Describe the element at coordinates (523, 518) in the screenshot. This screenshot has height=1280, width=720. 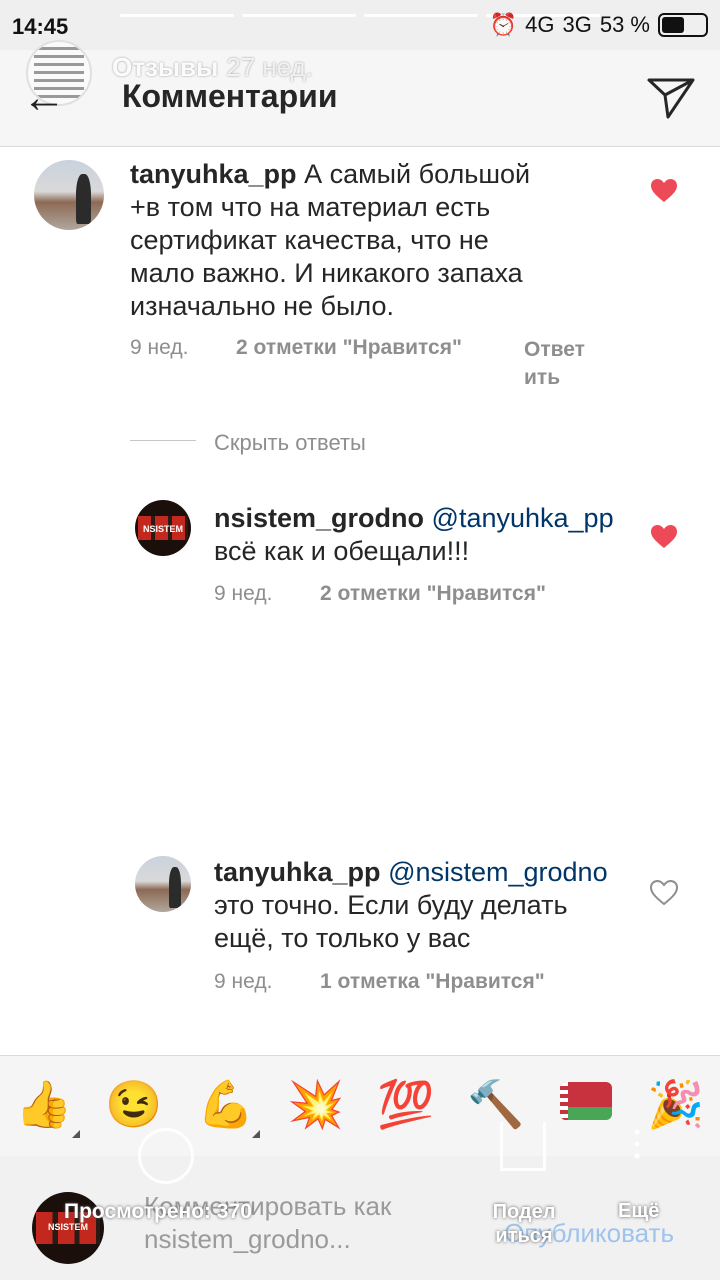
I see `comment-mention: @tanyuhka_pp` at that location.